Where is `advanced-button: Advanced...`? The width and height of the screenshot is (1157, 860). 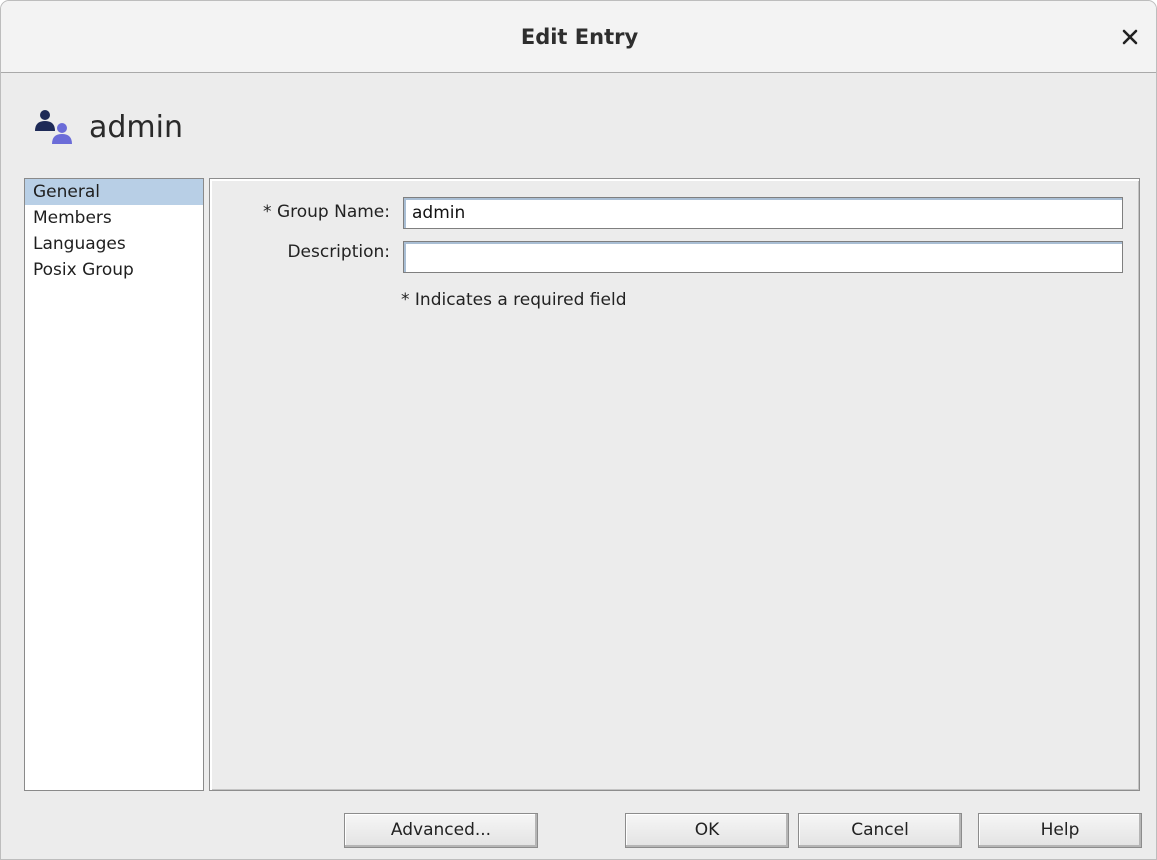
advanced-button: Advanced... is located at coordinates (441, 830).